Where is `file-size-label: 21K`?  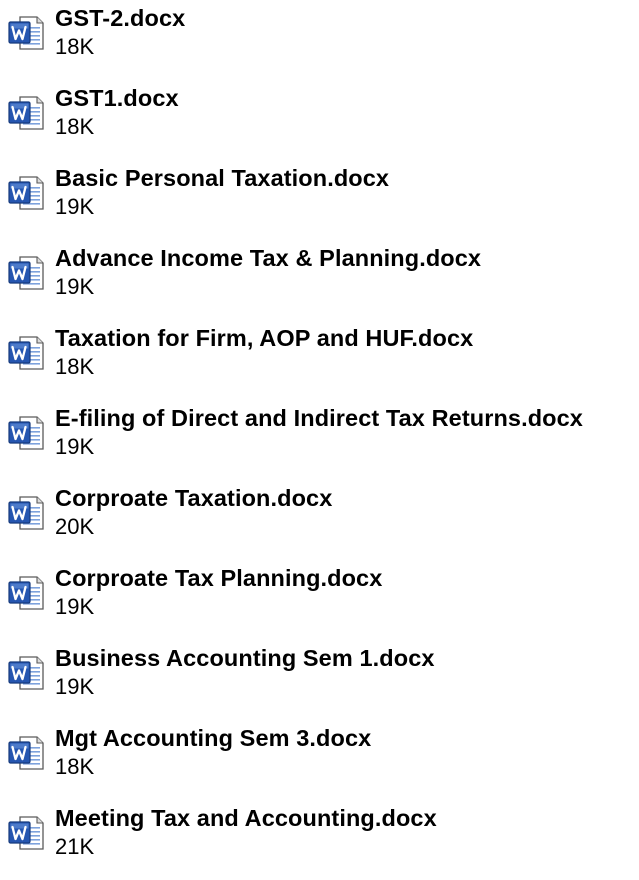
file-size-label: 21K is located at coordinates (75, 846).